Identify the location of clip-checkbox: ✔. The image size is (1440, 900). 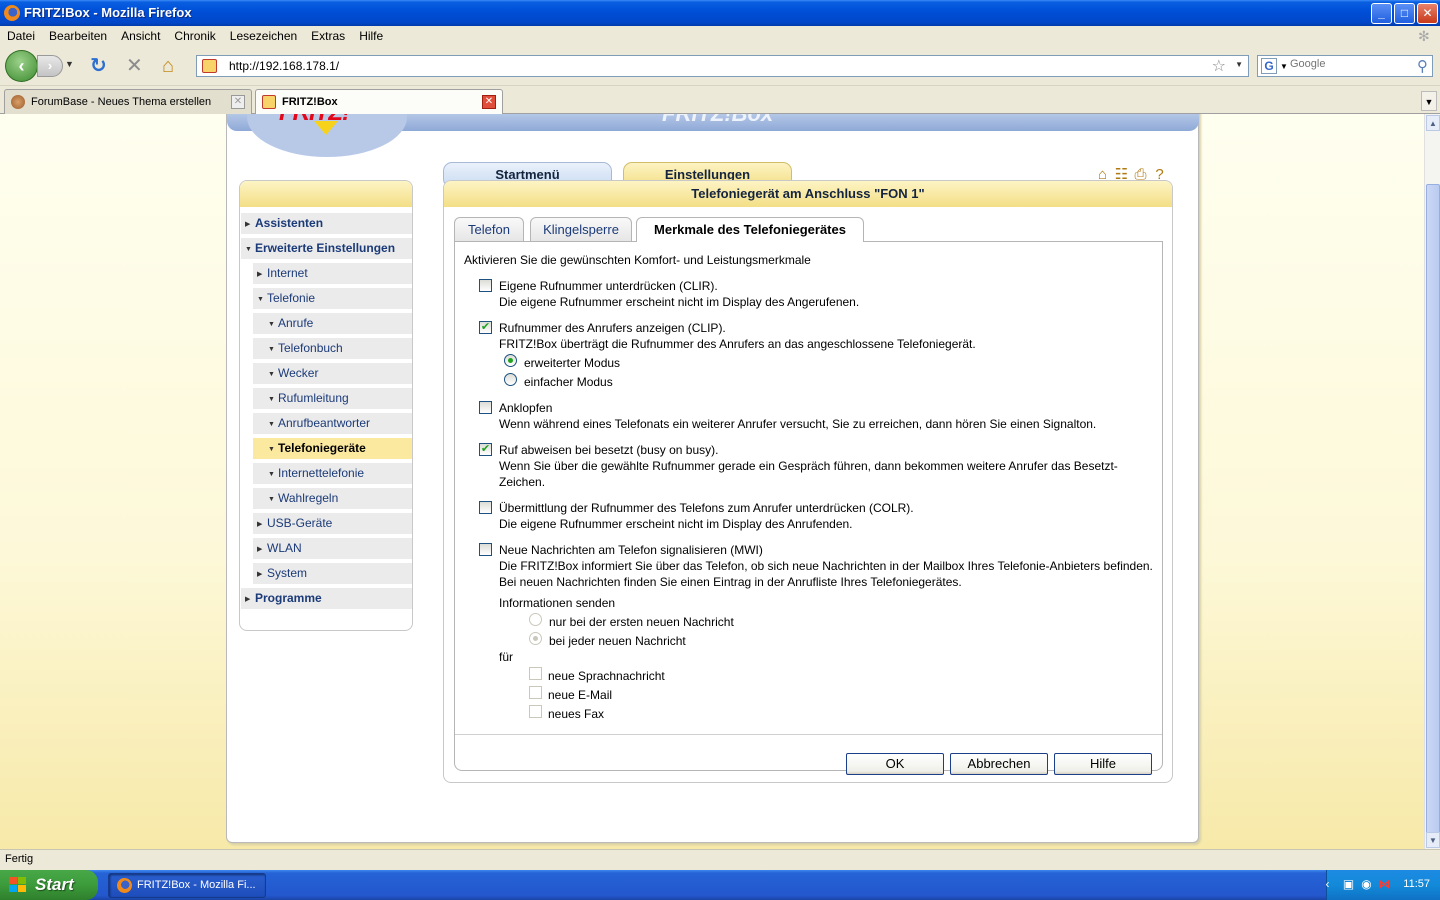
(485, 327).